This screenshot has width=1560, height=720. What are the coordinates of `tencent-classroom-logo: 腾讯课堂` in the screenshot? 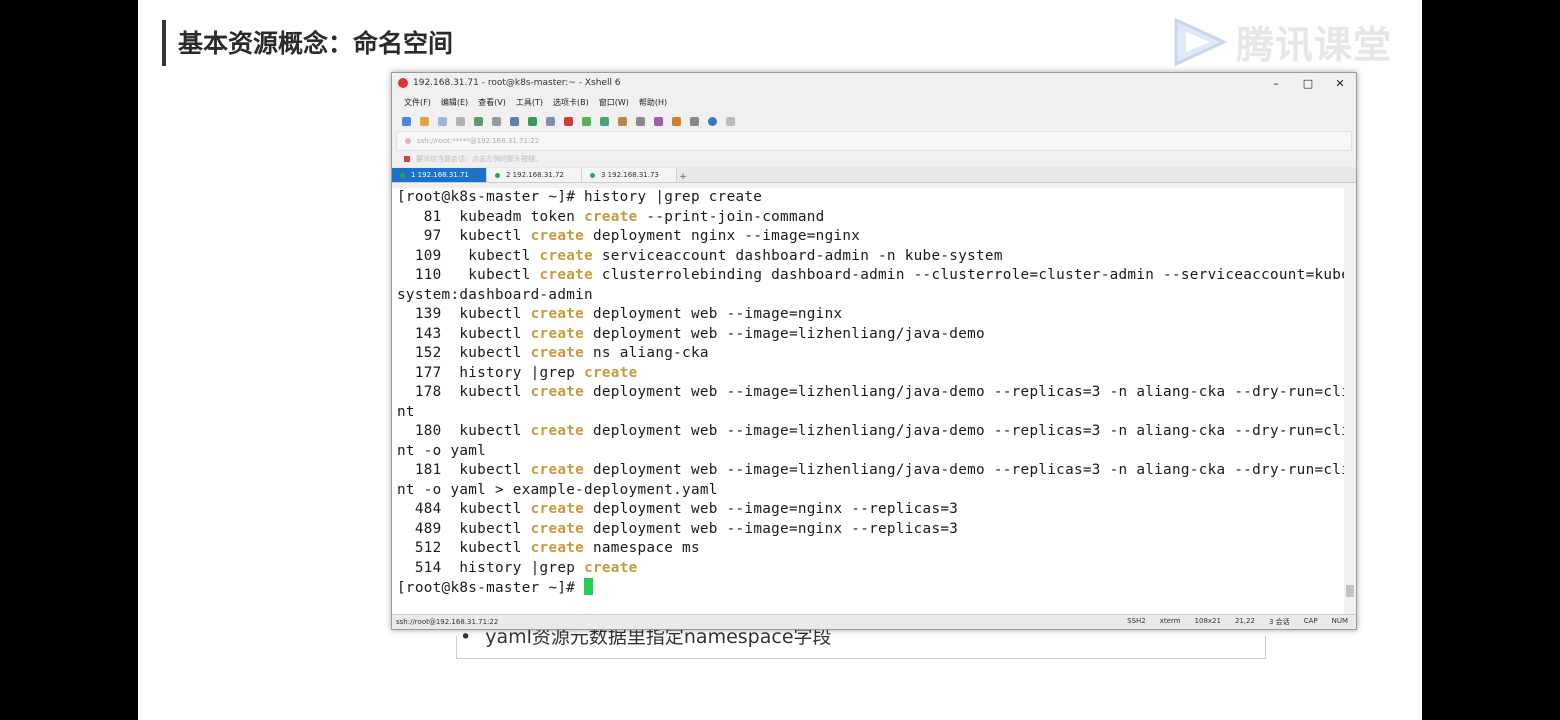 It's located at (1281, 41).